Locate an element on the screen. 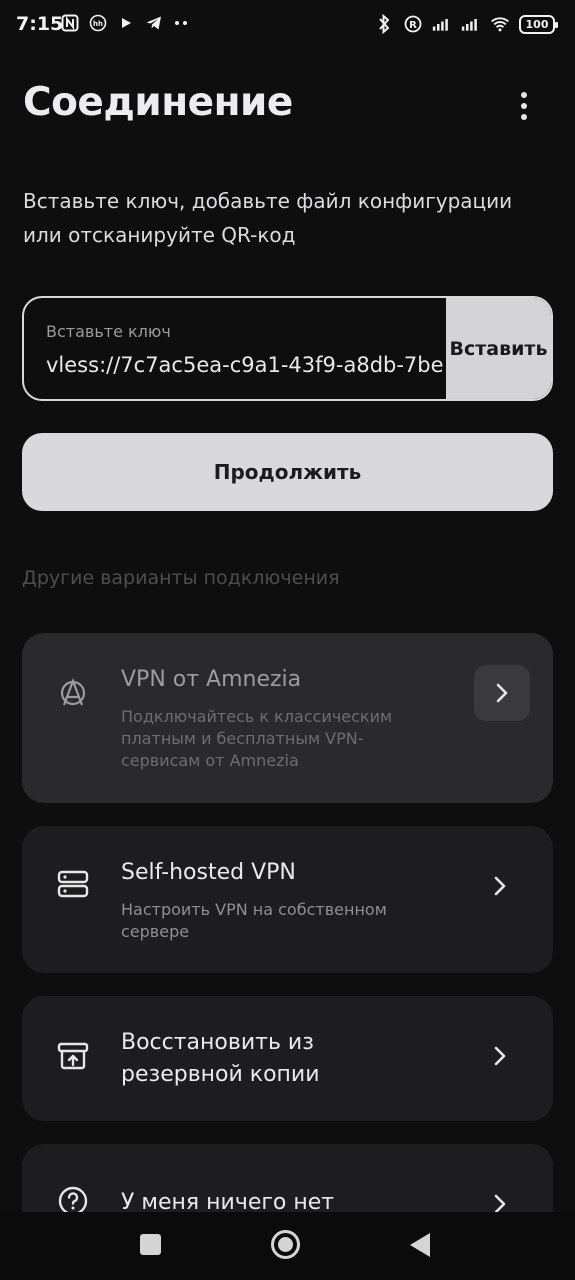  nfc-icon is located at coordinates (70, 23).